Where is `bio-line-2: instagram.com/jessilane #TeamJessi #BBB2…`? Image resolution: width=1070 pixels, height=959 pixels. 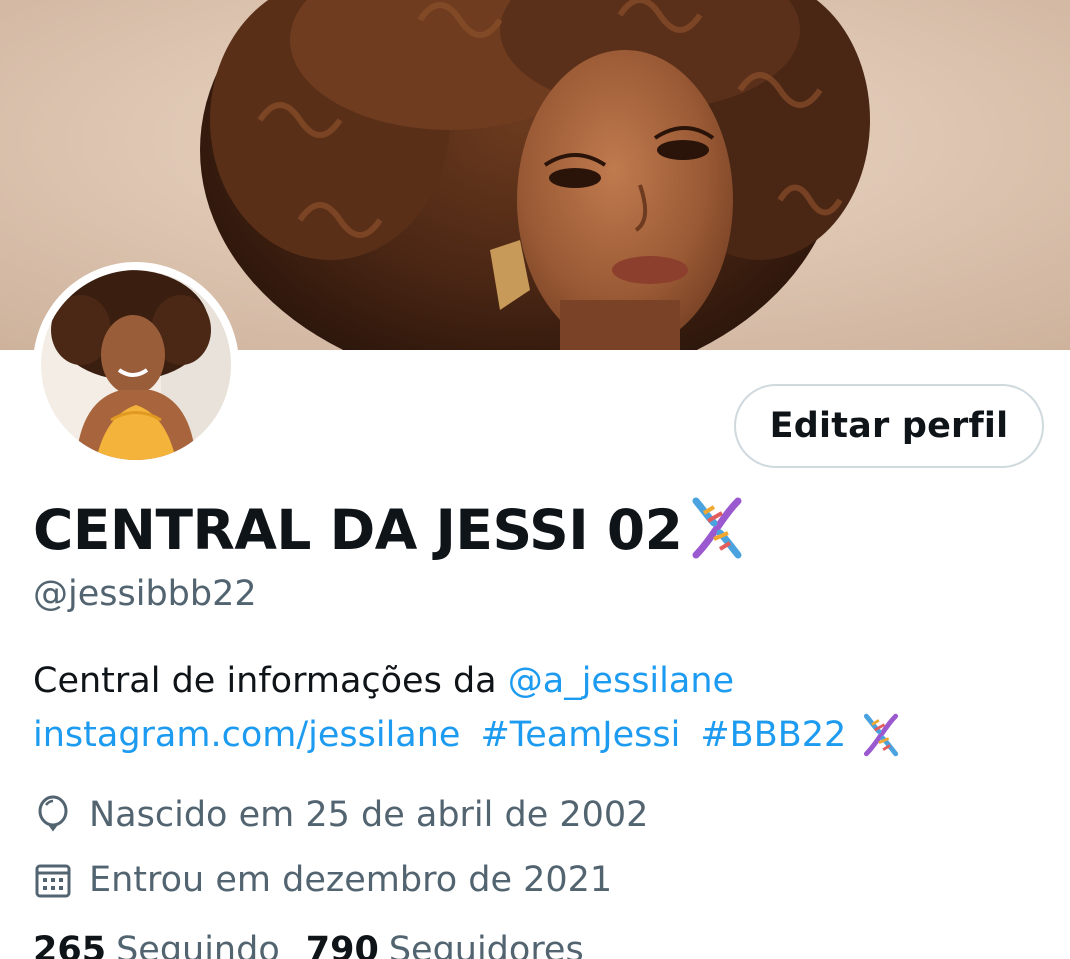 bio-line-2: instagram.com/jessilane #TeamJessi #BBB2… is located at coordinates (468, 735).